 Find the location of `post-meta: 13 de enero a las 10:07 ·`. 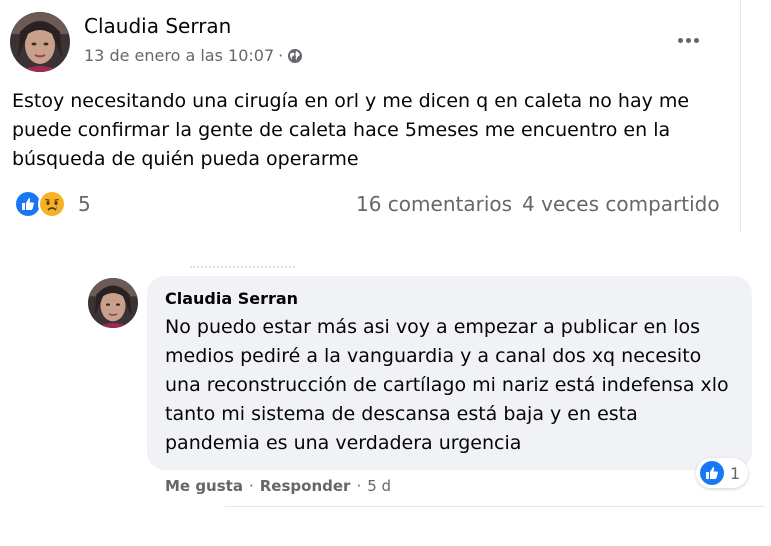

post-meta: 13 de enero a las 10:07 · is located at coordinates (193, 55).